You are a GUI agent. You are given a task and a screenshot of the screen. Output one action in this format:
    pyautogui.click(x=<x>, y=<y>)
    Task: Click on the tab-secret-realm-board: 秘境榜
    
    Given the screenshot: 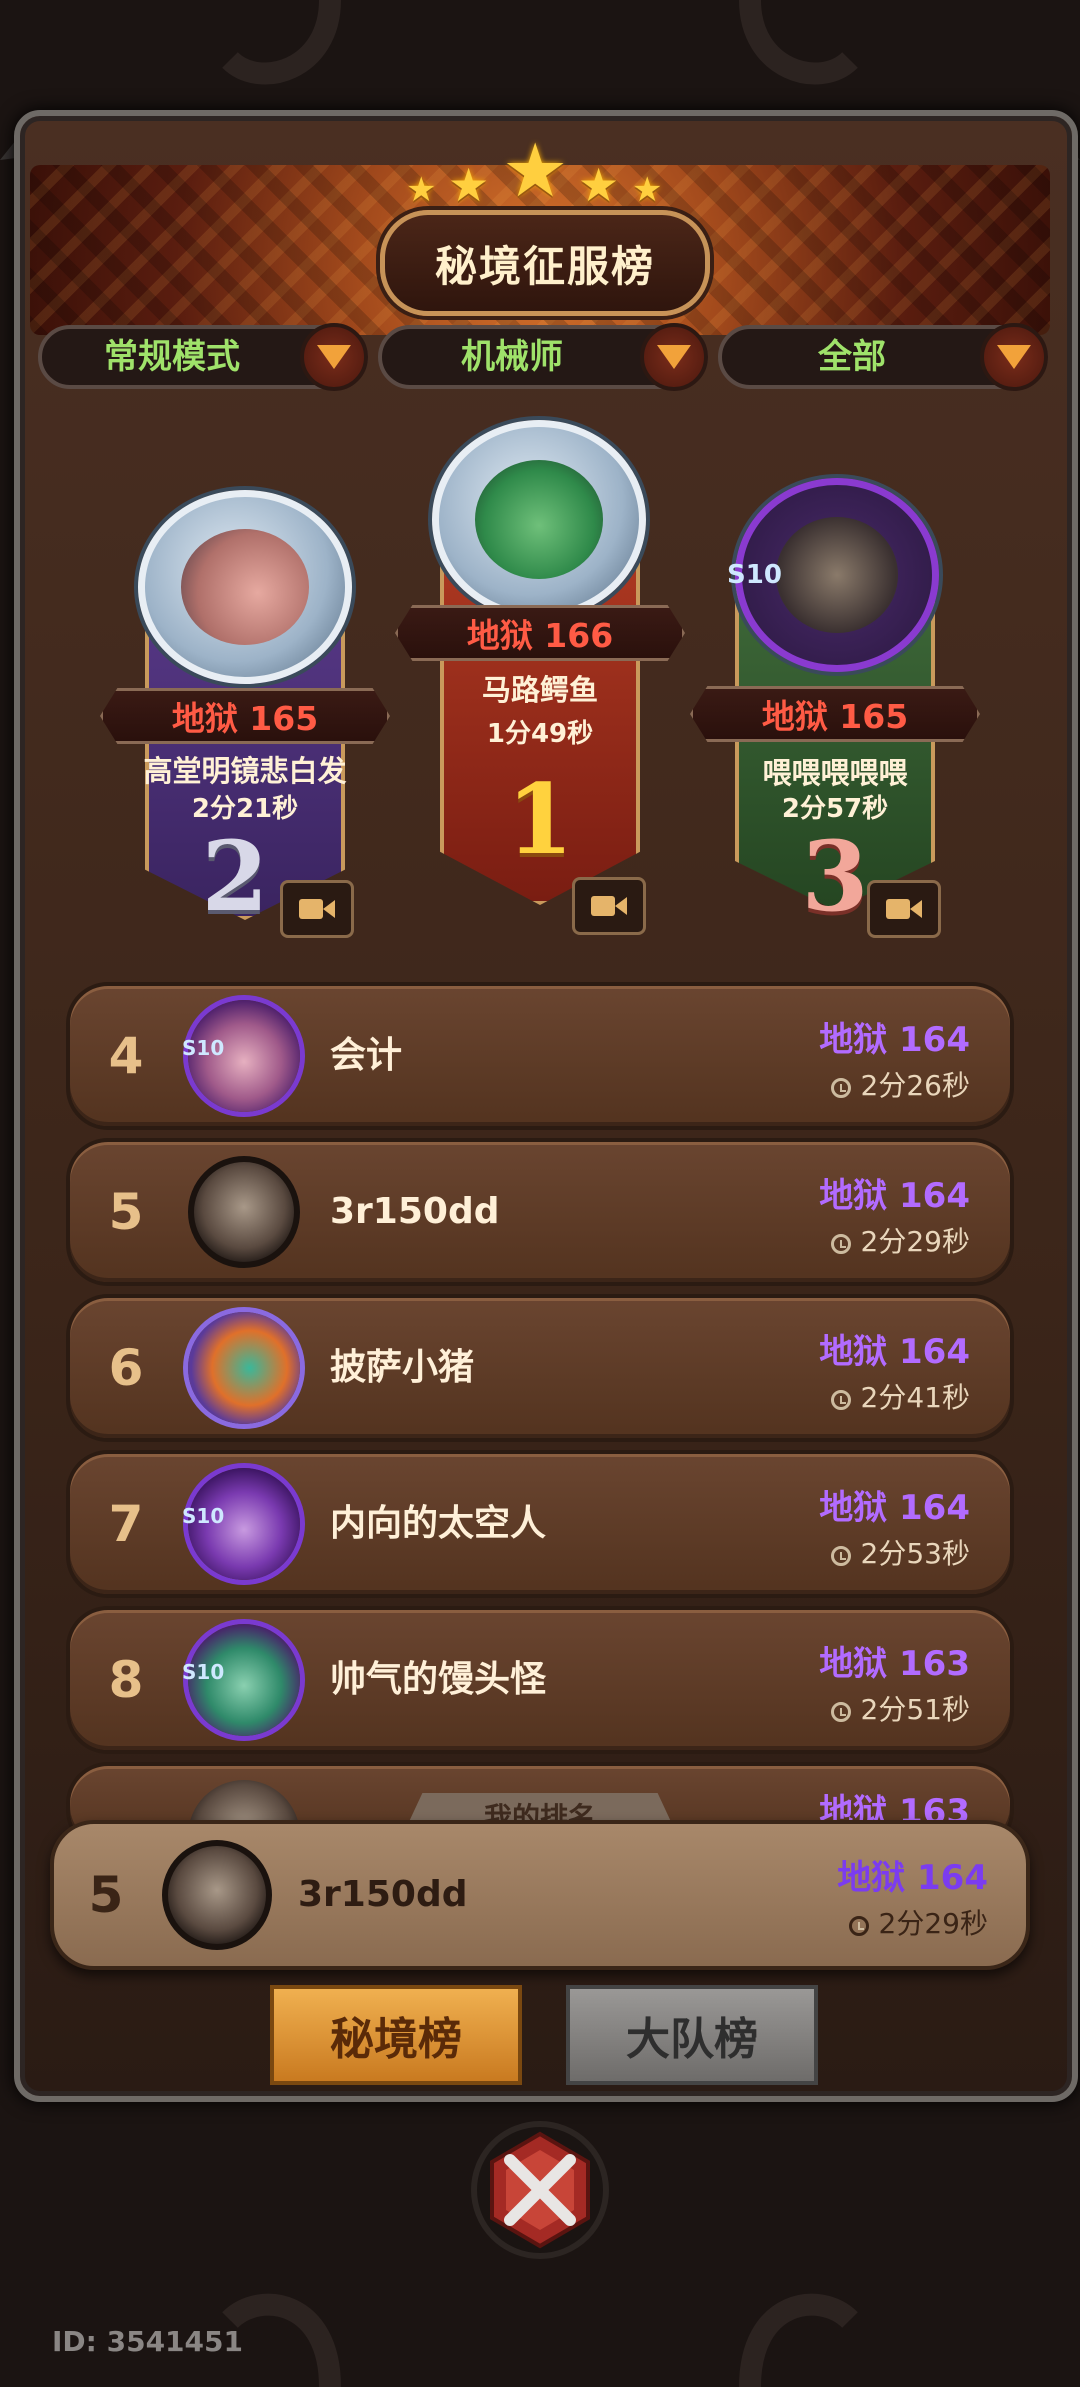 What is the action you would take?
    pyautogui.click(x=396, y=2035)
    